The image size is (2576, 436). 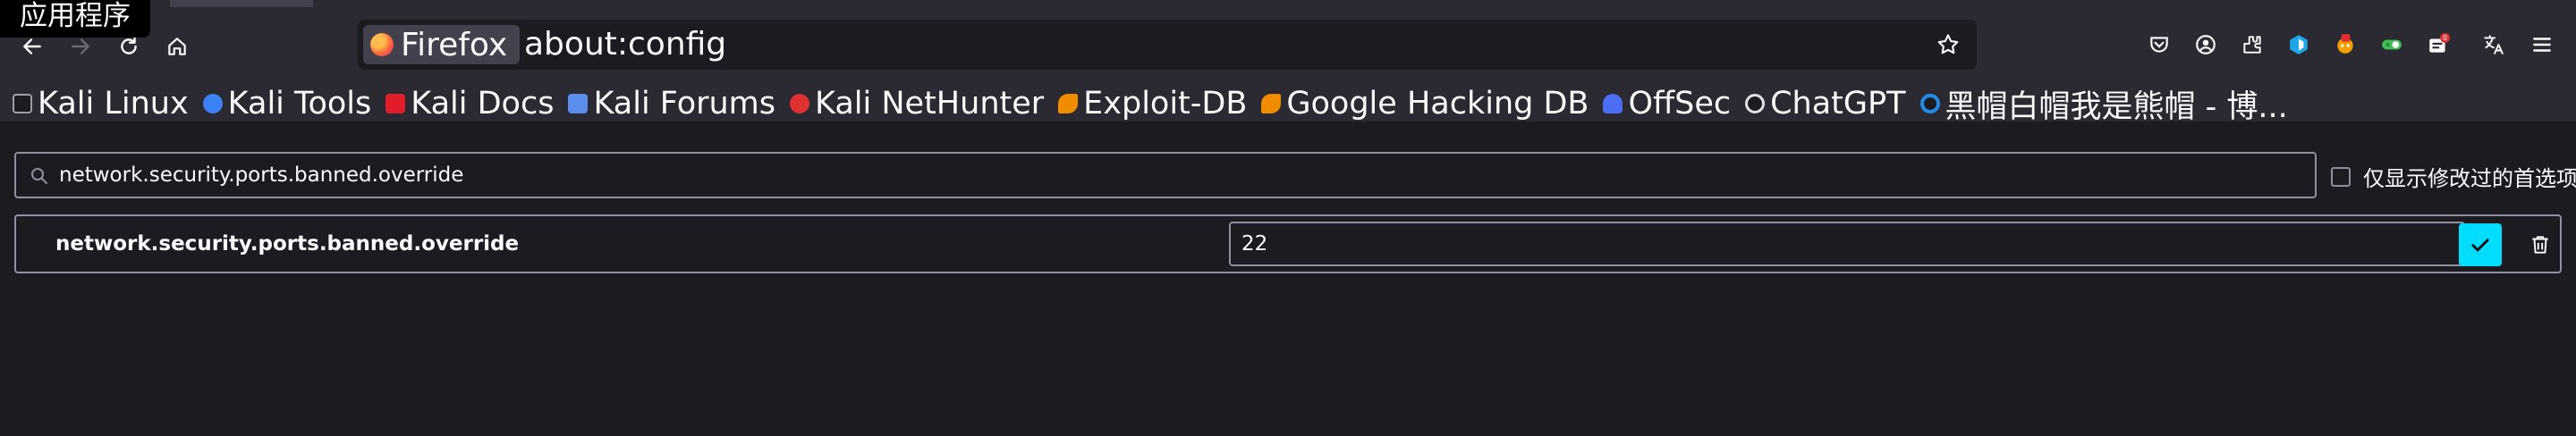 I want to click on bookmark-kali-docs: Kali Docs, so click(x=470, y=104).